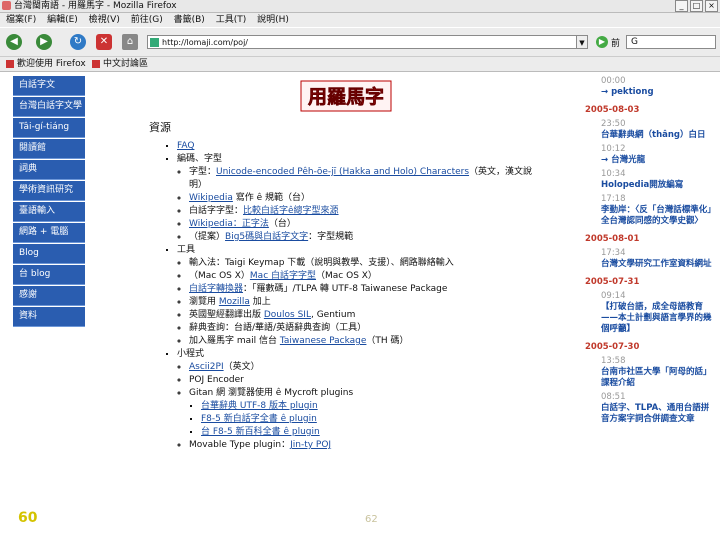 This screenshot has width=720, height=540. Describe the element at coordinates (49, 86) in the screenshot. I see `sidebar-item: 白話字文` at that location.